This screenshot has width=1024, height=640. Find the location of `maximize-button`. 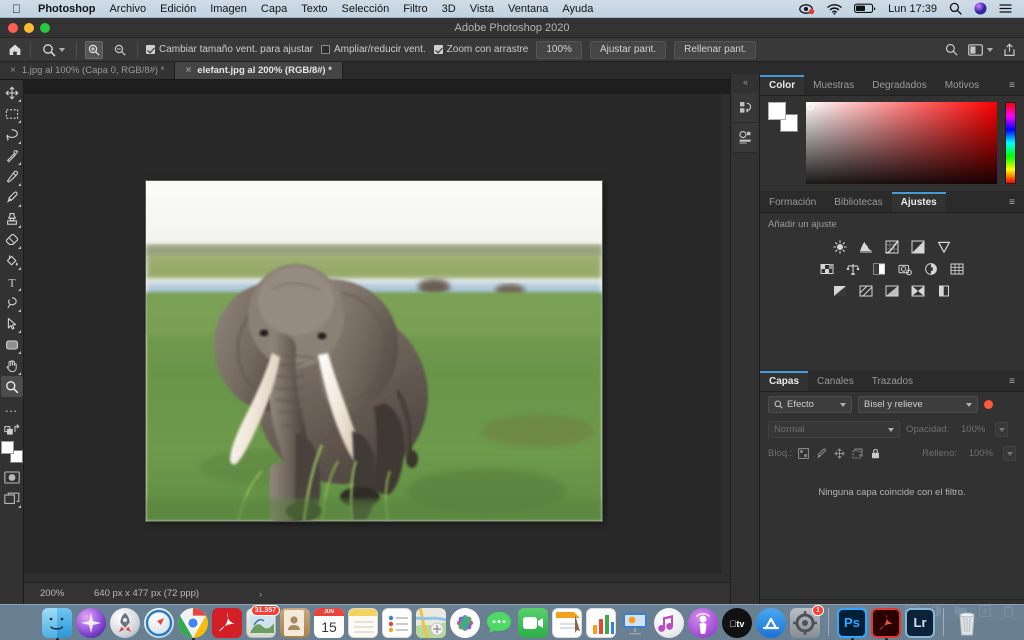

maximize-button is located at coordinates (45, 27).